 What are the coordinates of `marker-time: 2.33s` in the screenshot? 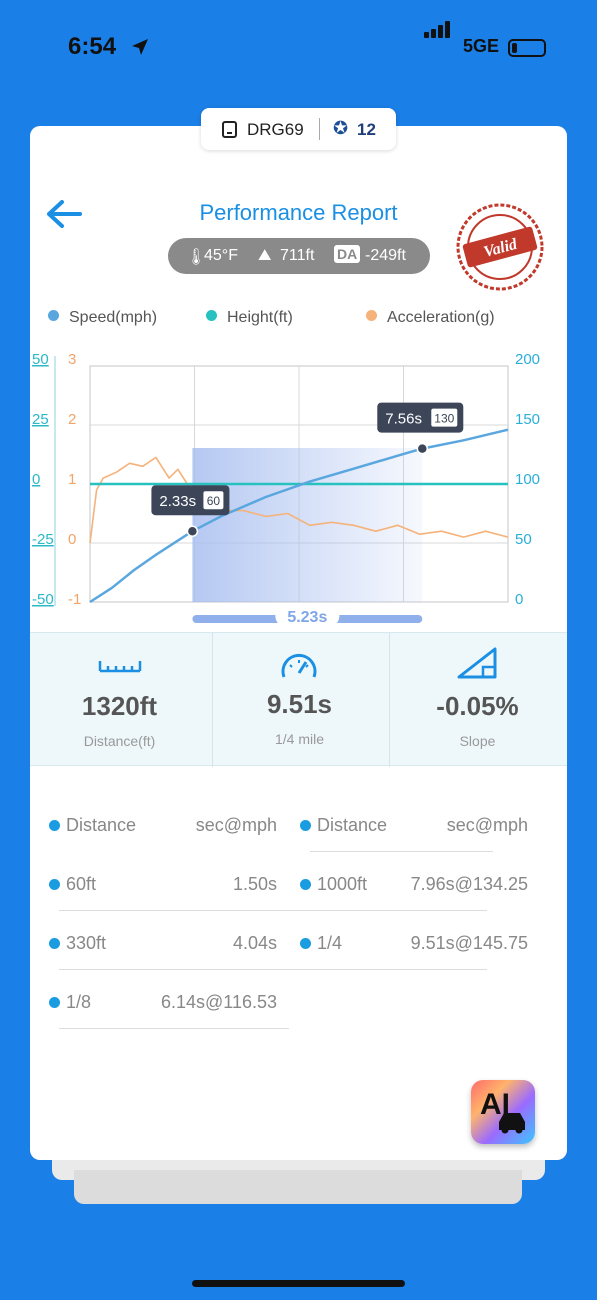 It's located at (177, 501).